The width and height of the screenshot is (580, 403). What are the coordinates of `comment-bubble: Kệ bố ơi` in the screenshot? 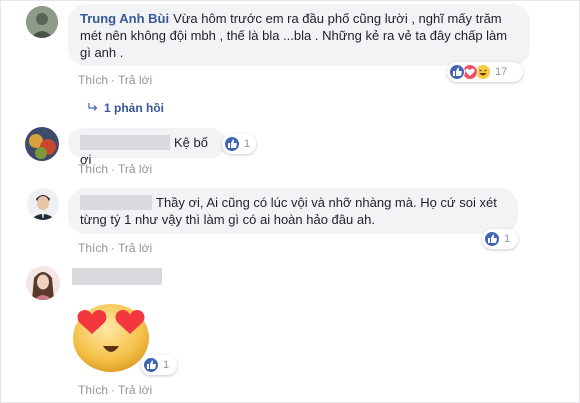 It's located at (147, 147).